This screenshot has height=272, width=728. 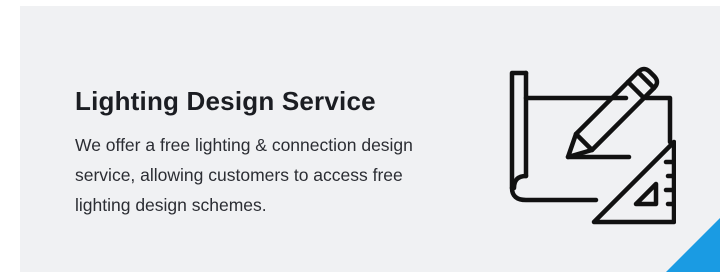 What do you see at coordinates (225, 101) in the screenshot?
I see `service-title: Lighting Design Service` at bounding box center [225, 101].